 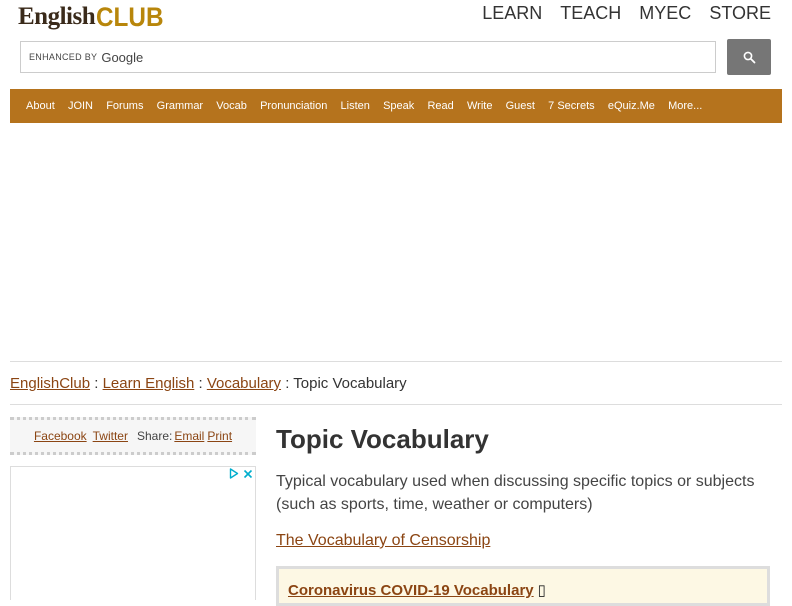 What do you see at coordinates (133, 533) in the screenshot?
I see `sidebar-ad` at bounding box center [133, 533].